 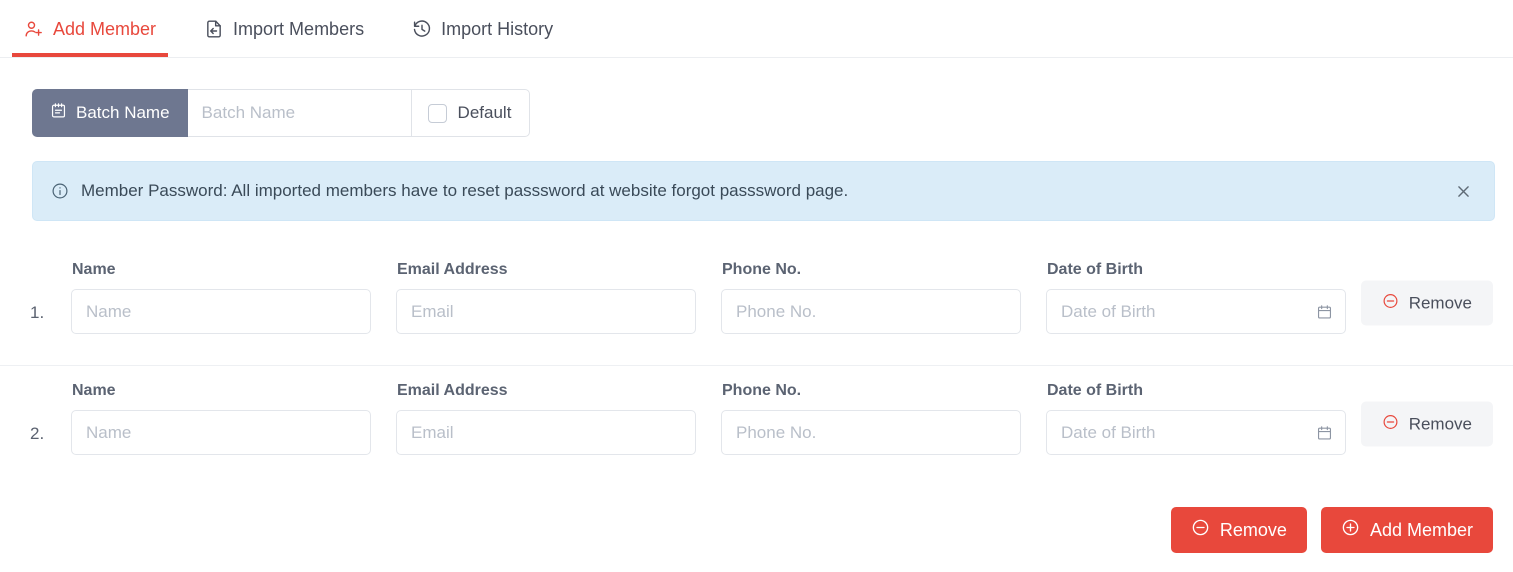 What do you see at coordinates (1463, 191) in the screenshot?
I see `close-icon` at bounding box center [1463, 191].